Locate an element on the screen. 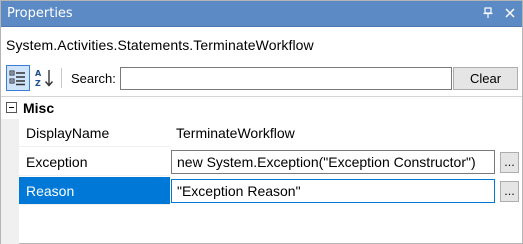 The image size is (523, 244). reason-value-field: "Exception Reason" is located at coordinates (333, 191).